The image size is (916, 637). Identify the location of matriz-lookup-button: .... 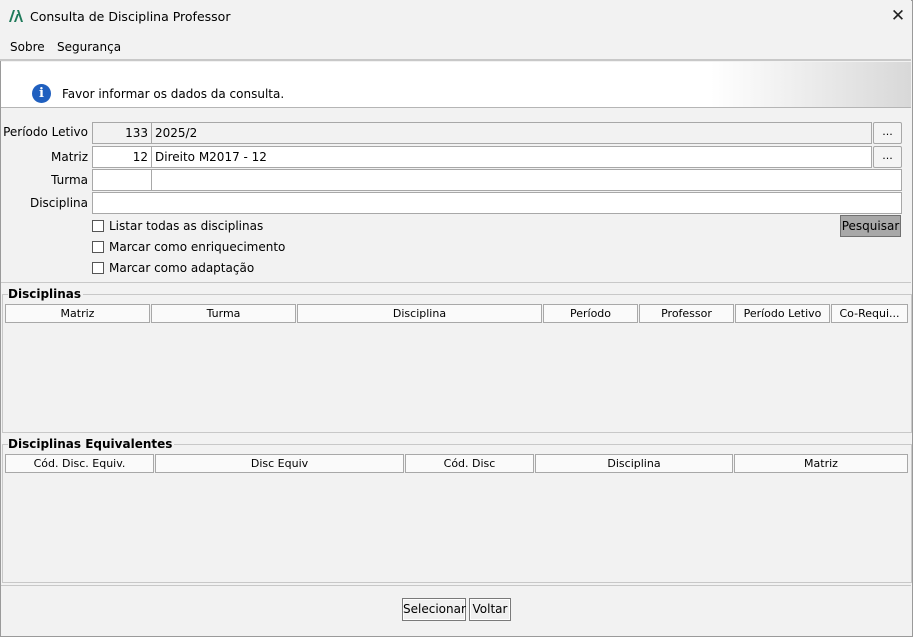
(887, 157).